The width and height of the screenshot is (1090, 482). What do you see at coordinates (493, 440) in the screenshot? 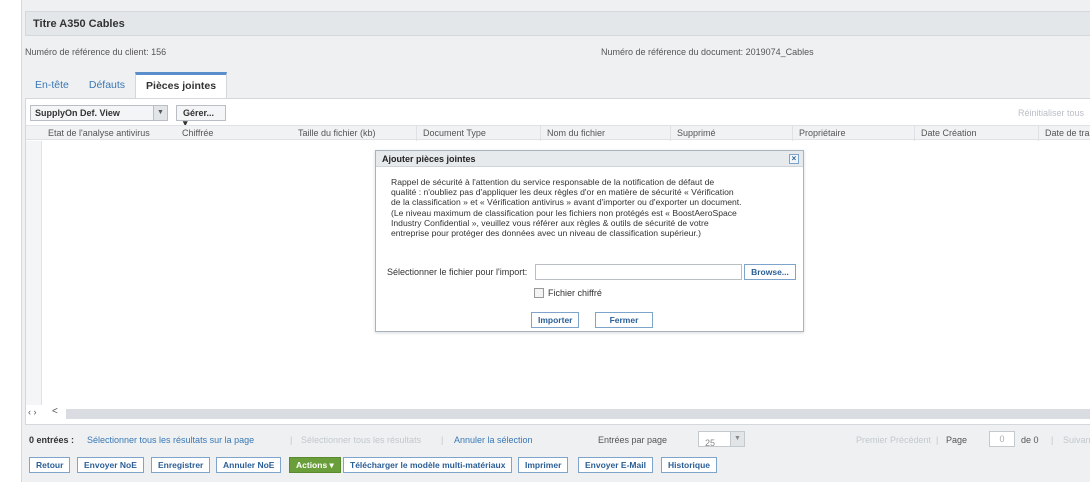
I see `clear-selection-link: Annuler la sélection` at bounding box center [493, 440].